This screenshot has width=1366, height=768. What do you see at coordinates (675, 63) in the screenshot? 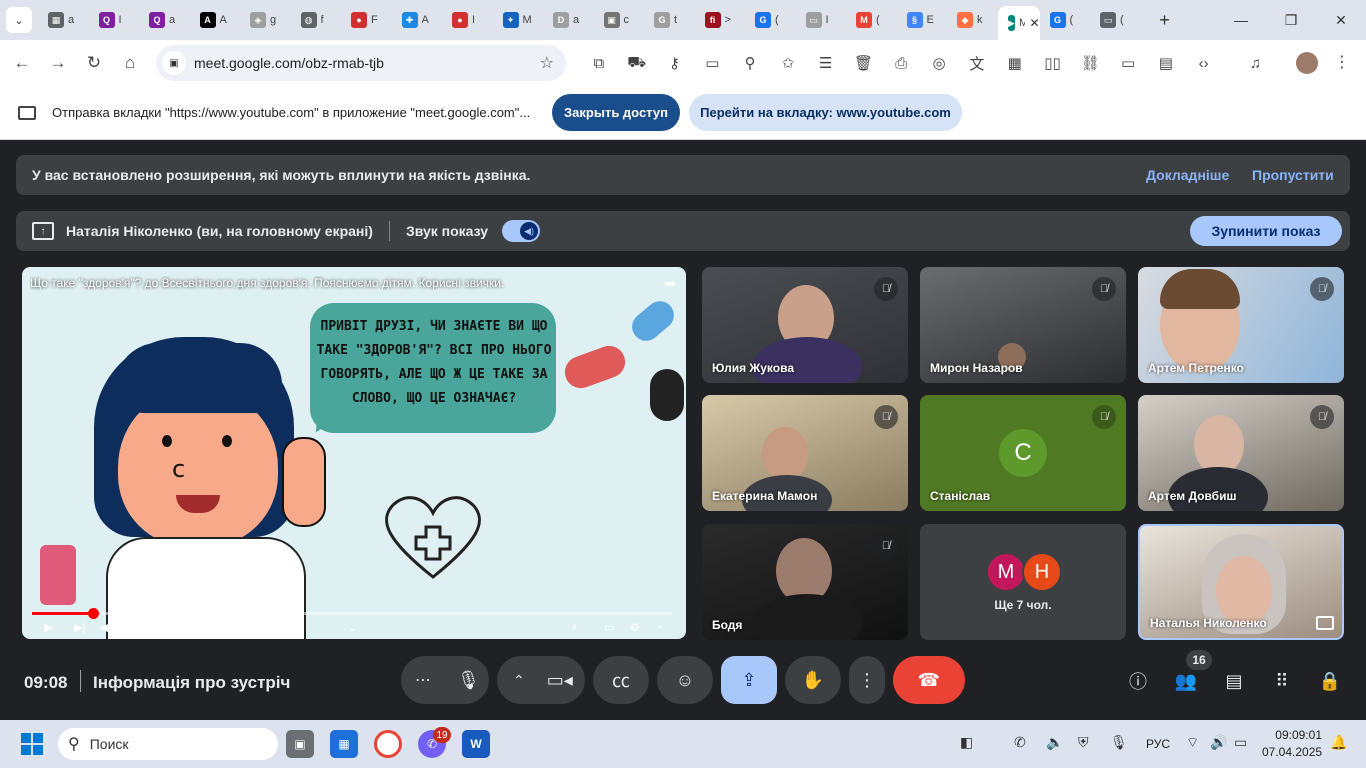
I see `key-icon: ⚷` at bounding box center [675, 63].